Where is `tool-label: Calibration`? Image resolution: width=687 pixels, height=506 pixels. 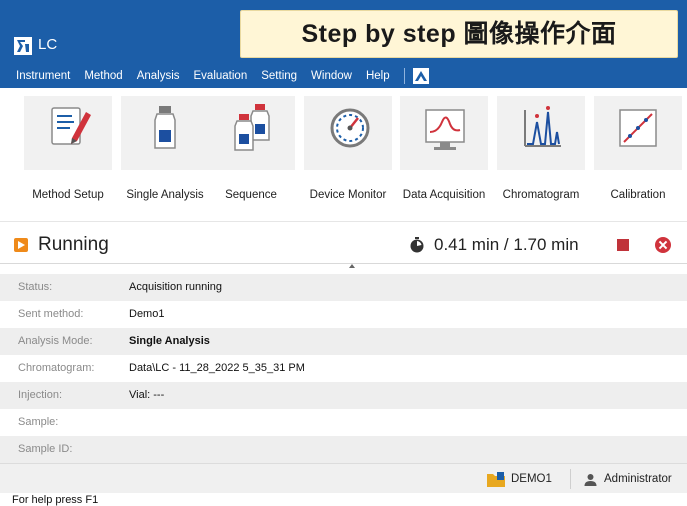 tool-label: Calibration is located at coordinates (638, 195).